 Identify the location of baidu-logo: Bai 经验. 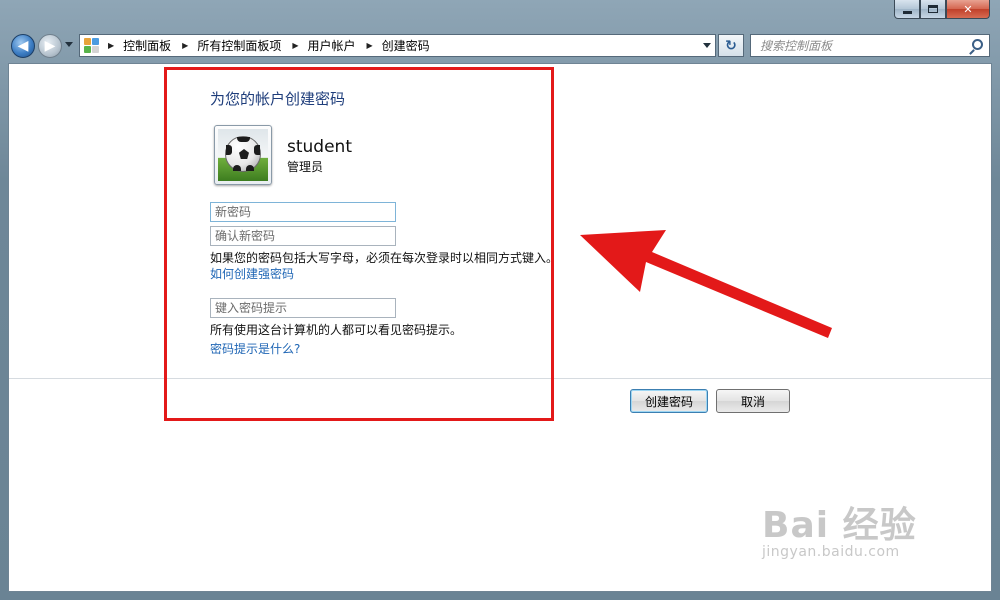
(839, 525).